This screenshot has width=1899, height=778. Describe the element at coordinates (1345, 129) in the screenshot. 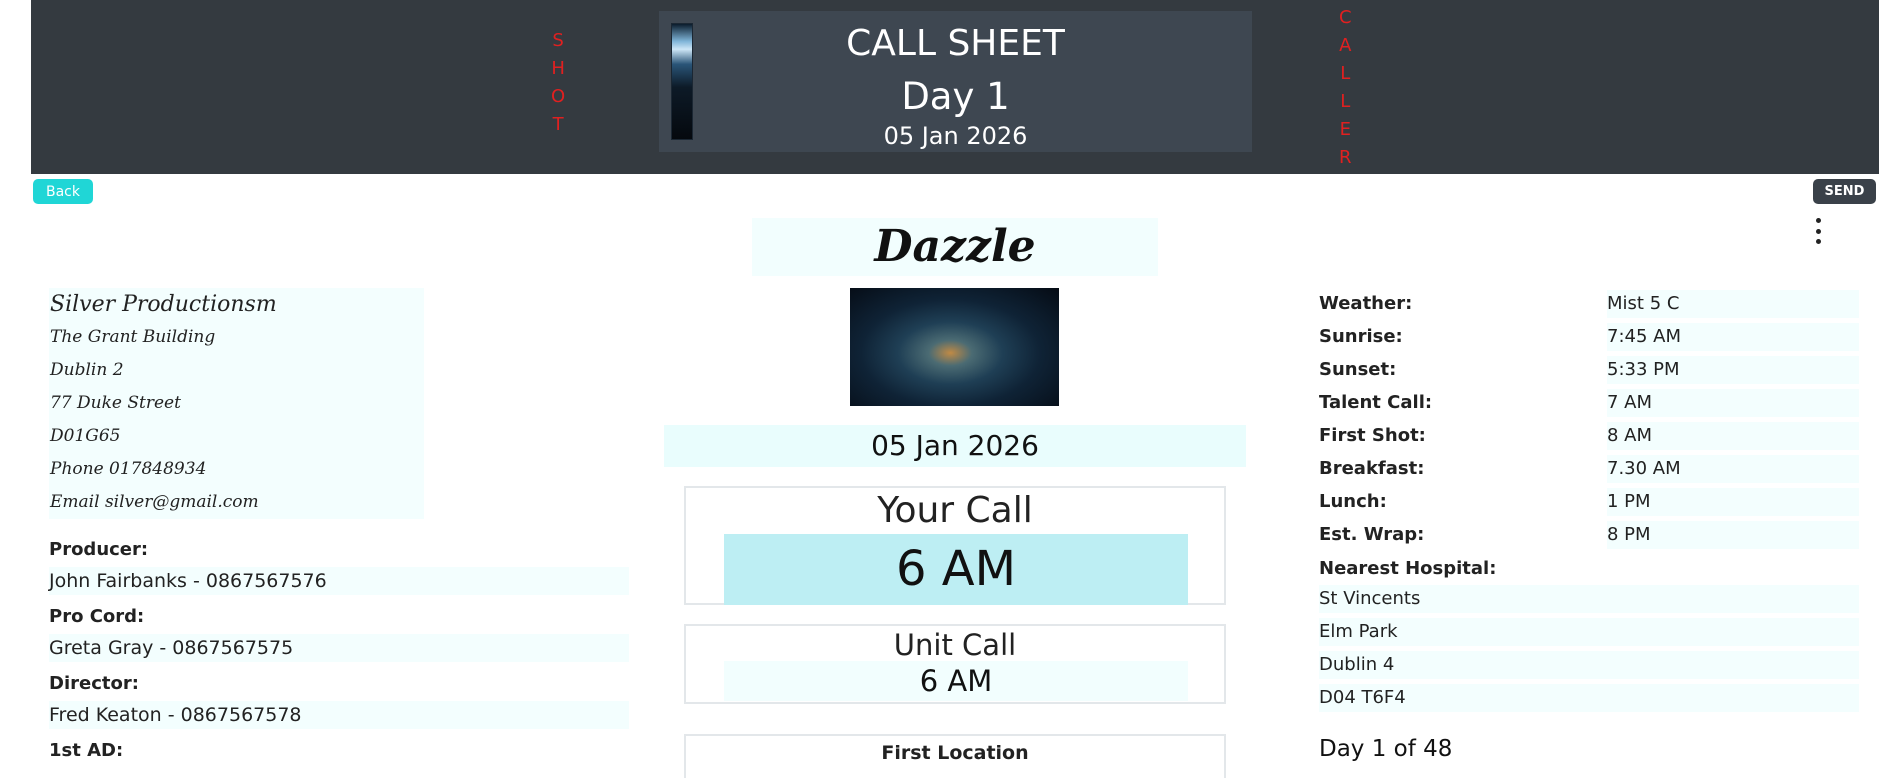

I see `caller-letter: E` at that location.